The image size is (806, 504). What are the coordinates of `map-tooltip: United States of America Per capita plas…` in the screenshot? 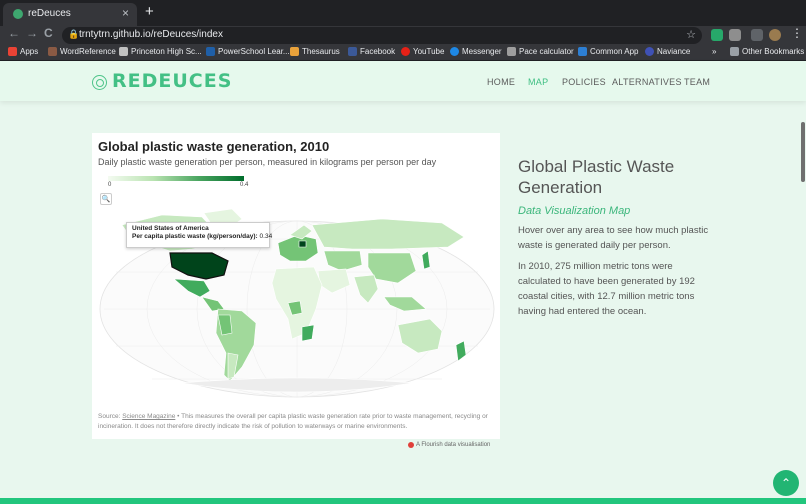 It's located at (199, 235).